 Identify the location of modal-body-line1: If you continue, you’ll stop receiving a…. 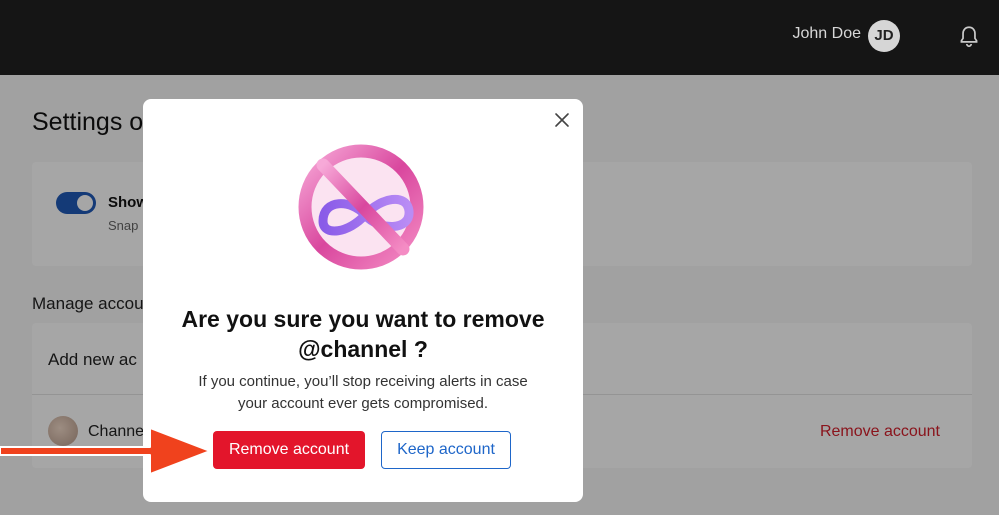
(363, 381).